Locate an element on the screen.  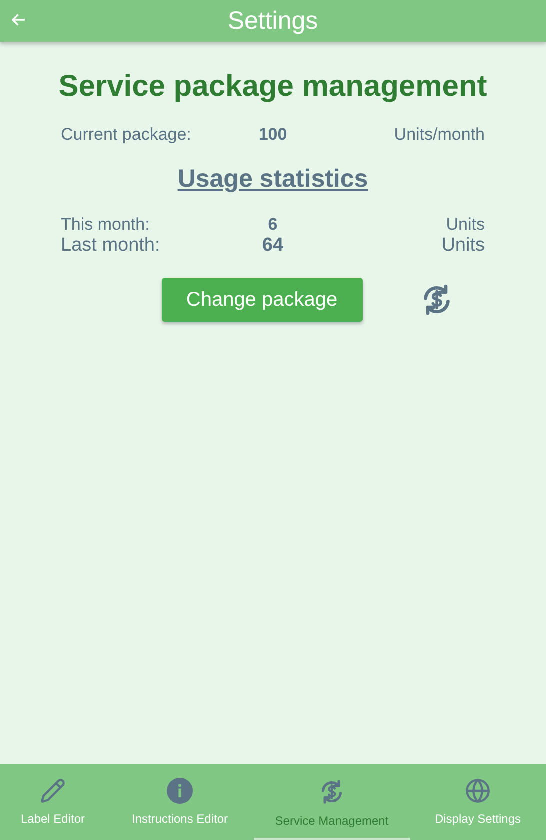
usage-value: 6 is located at coordinates (273, 224).